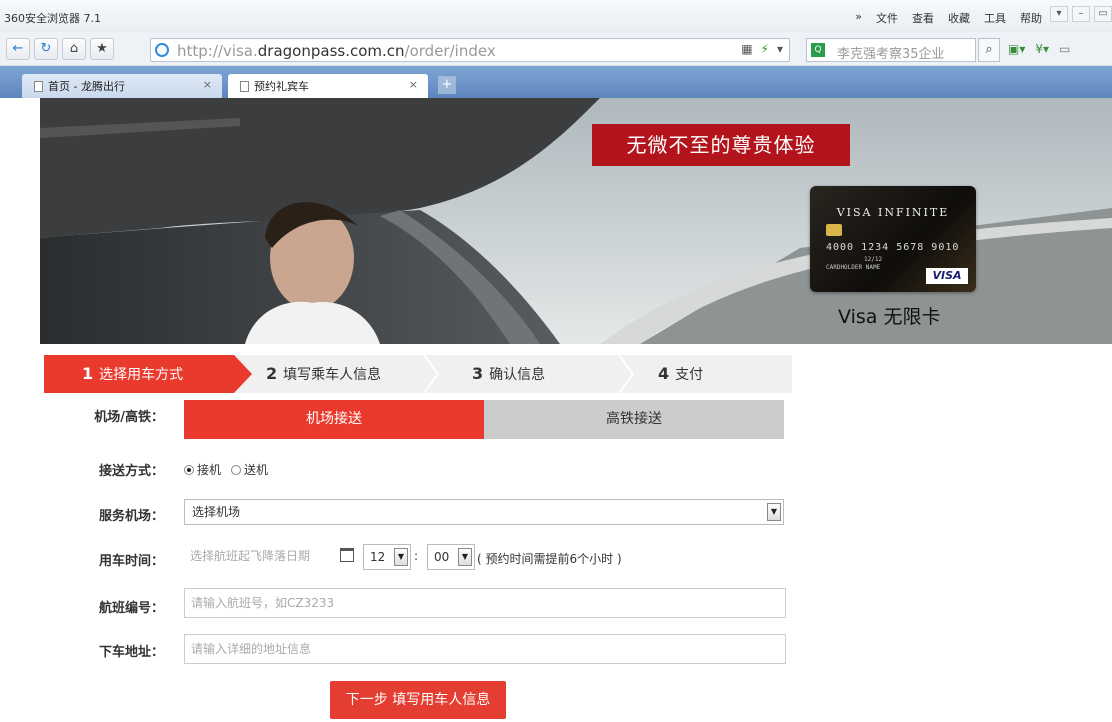  I want to click on card-expiry: 12/12, so click(873, 259).